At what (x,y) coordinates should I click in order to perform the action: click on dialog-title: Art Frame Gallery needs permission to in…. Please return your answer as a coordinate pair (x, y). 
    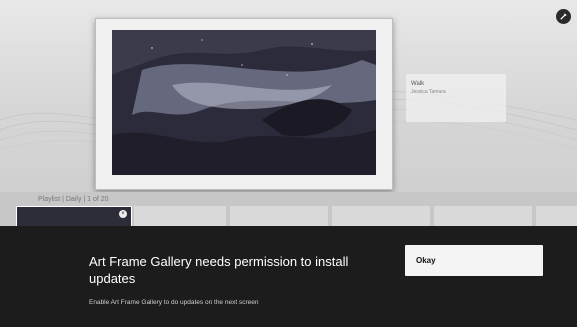
    Looking at the image, I should click on (219, 270).